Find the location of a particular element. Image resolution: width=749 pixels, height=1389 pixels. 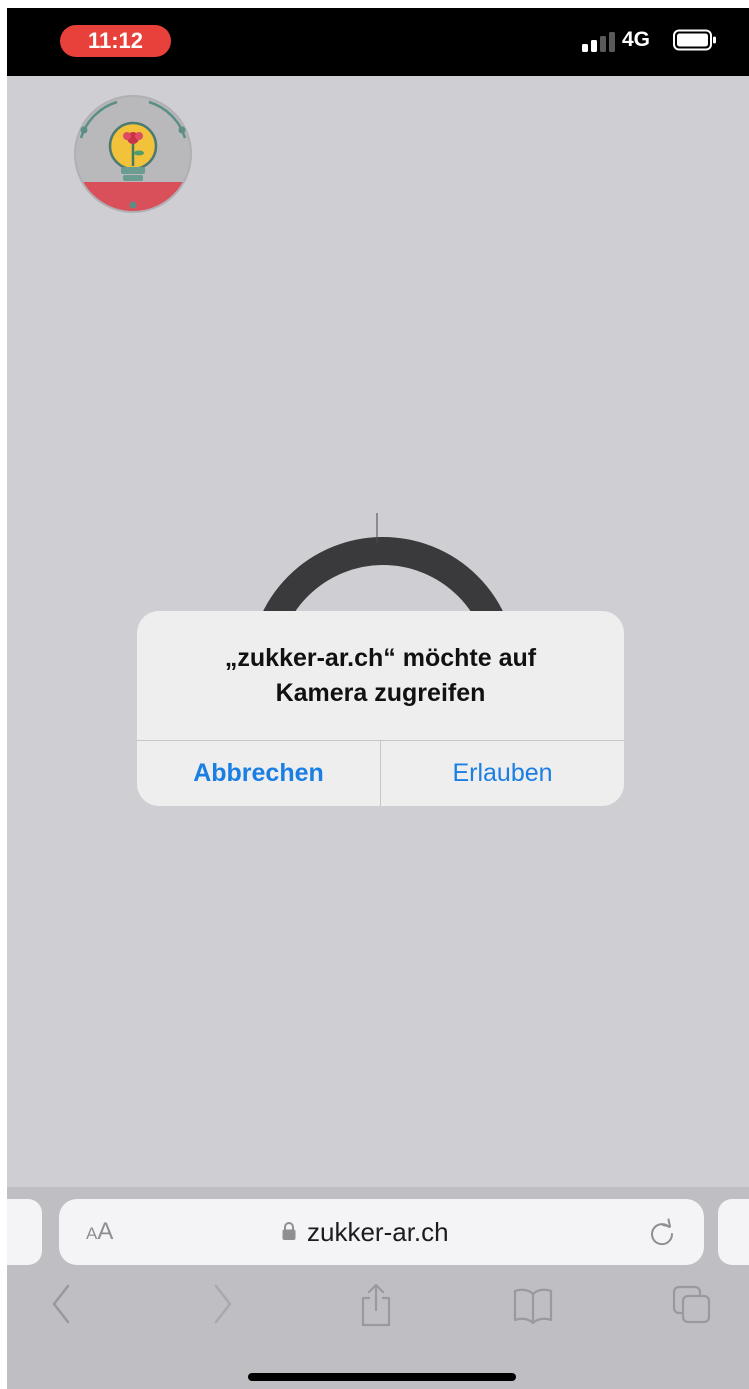

address-bar: AA zukker-ar.ch is located at coordinates (381, 1232).